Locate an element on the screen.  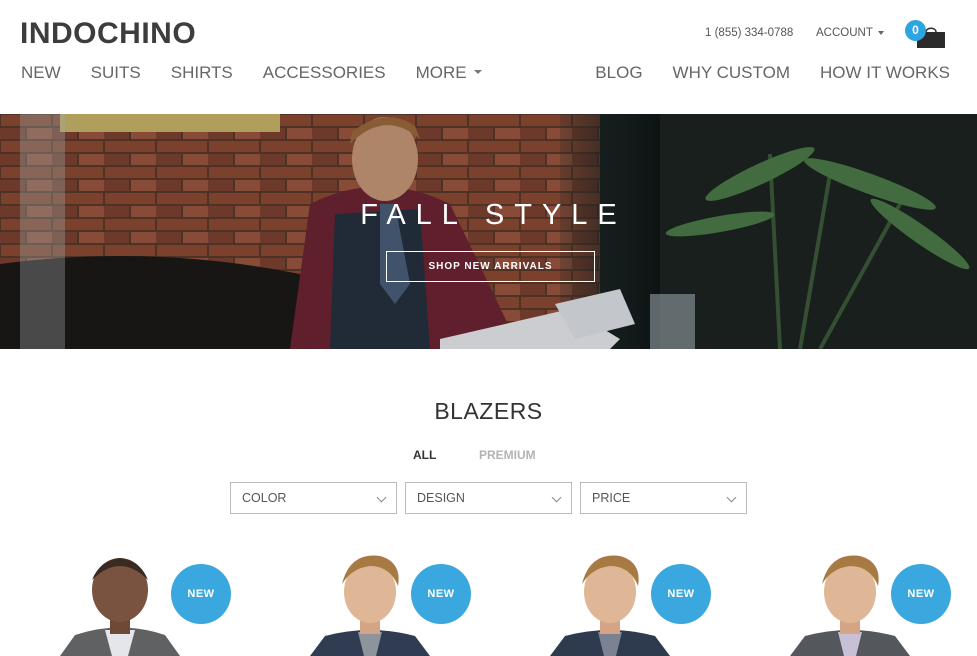
phone-number: 1 (855) 334-0788 is located at coordinates (749, 33).